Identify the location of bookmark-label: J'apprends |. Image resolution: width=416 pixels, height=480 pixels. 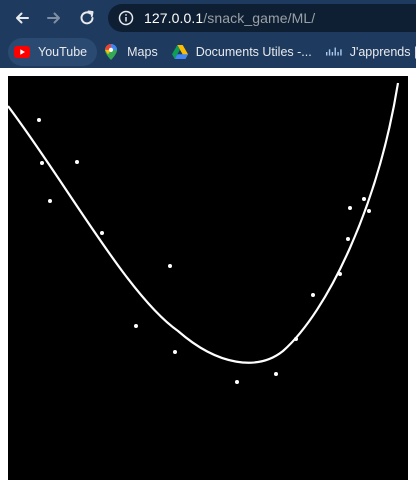
(382, 52).